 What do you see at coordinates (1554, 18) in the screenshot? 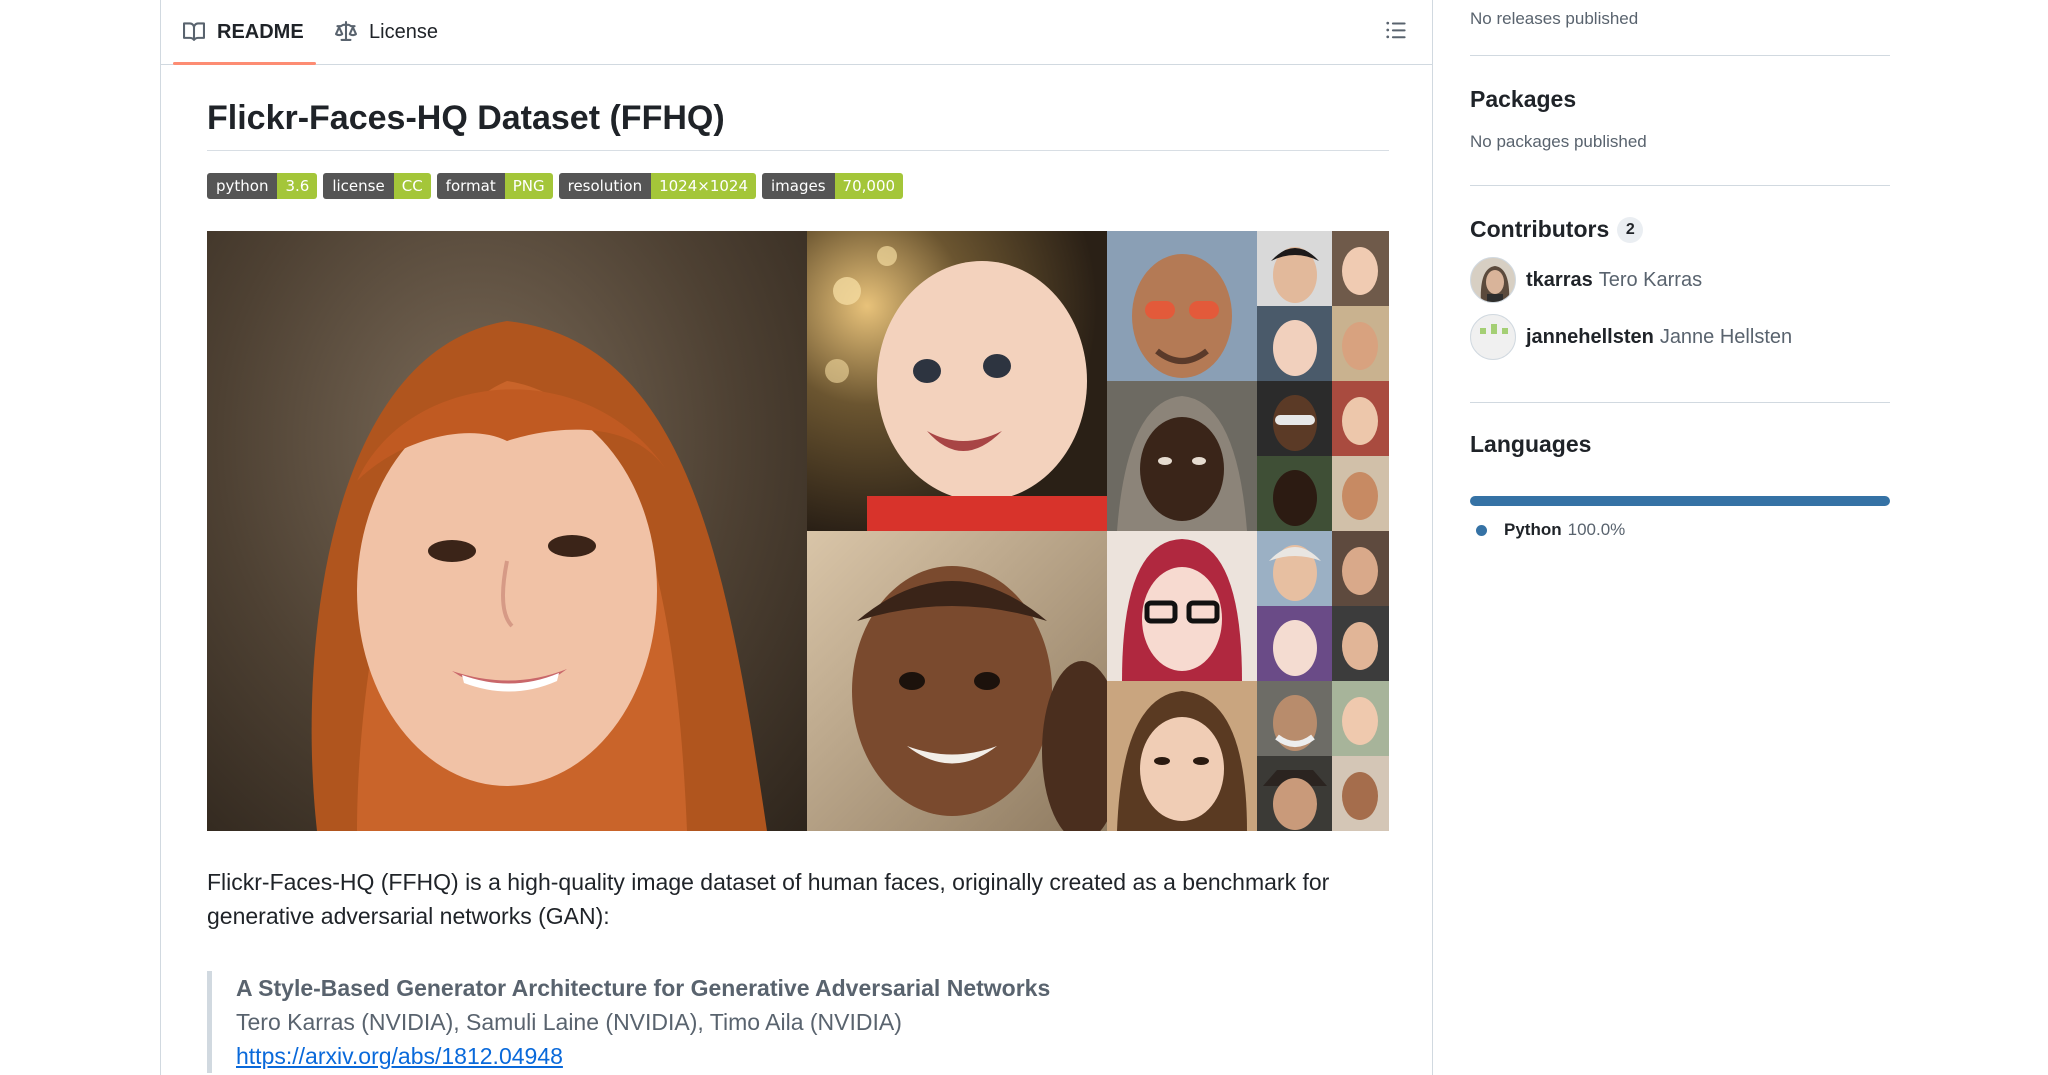
I see `releases-empty-text: No releases published` at bounding box center [1554, 18].